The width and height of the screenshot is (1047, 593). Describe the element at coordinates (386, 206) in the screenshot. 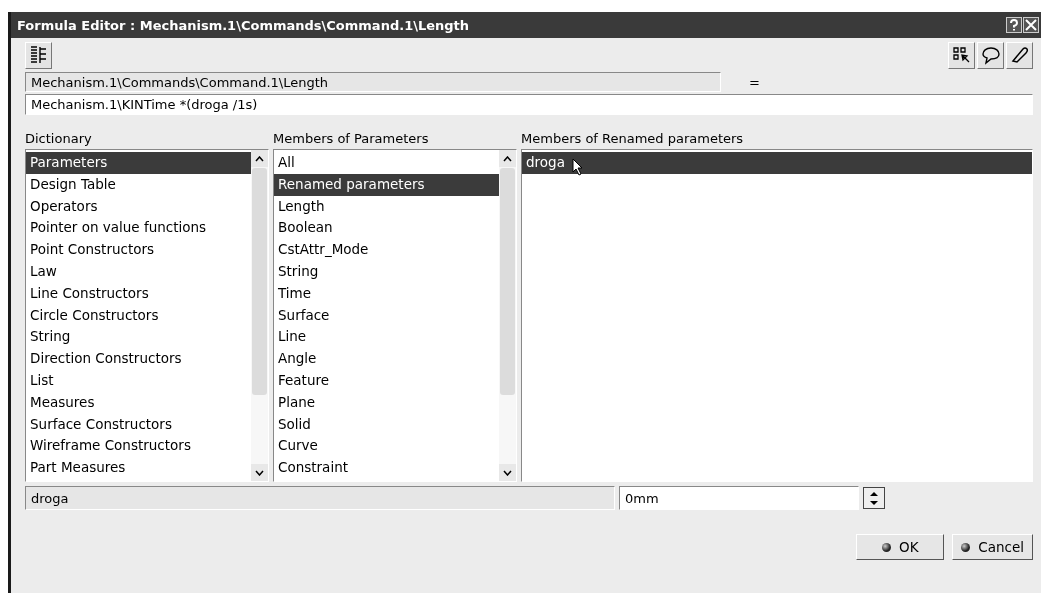

I see `list-item: Length` at that location.